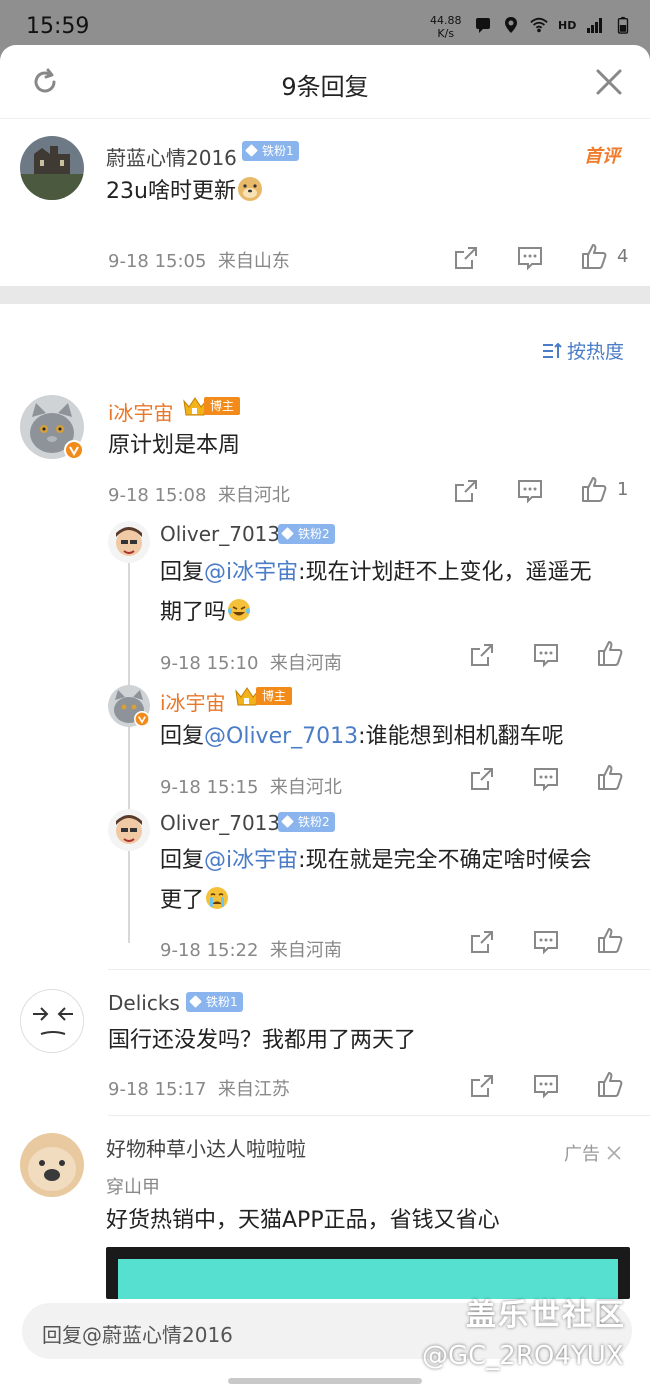  Describe the element at coordinates (446, 33) in the screenshot. I see `network-speed-unit: K/s` at that location.